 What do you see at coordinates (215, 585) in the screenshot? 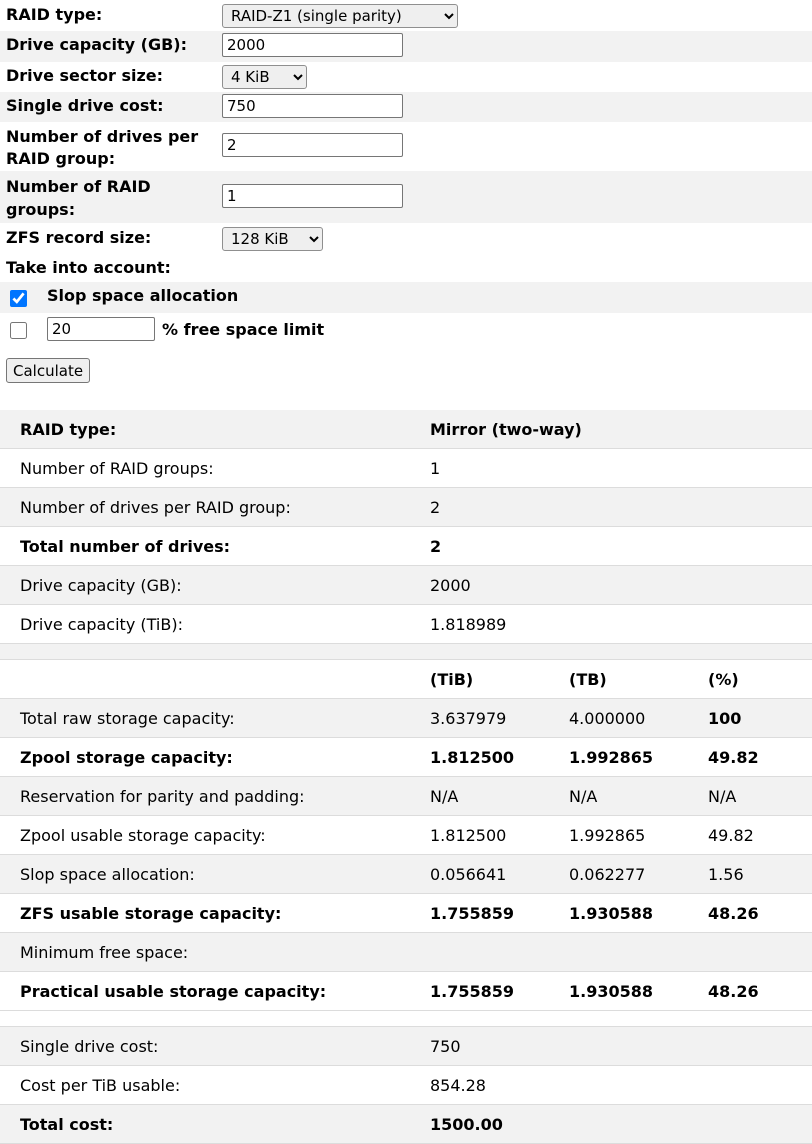
I see `info-label: Drive capacity (GB):` at bounding box center [215, 585].